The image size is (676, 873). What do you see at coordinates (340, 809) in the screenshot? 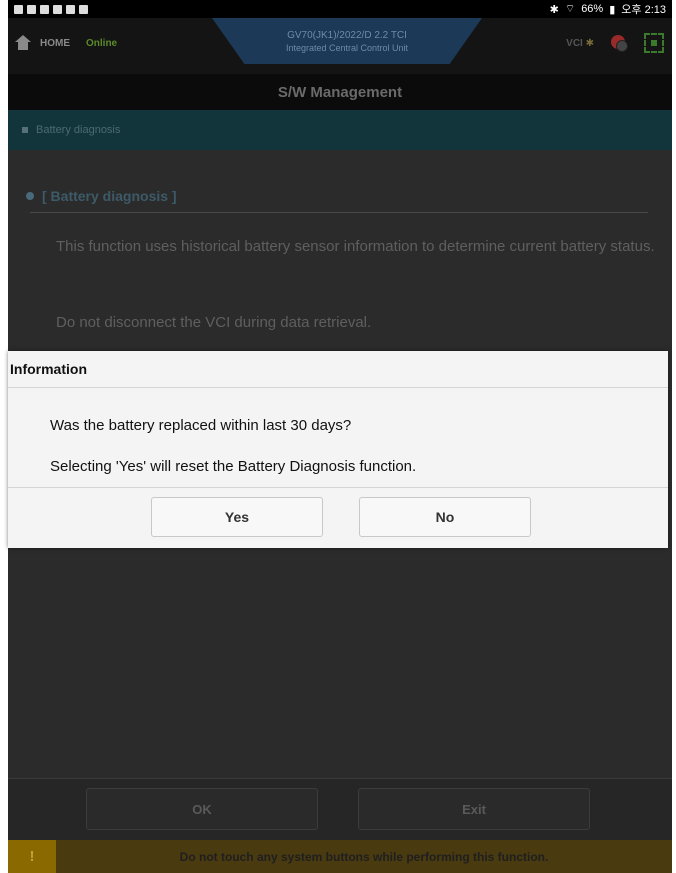
I see `footer-bar: OK Exit` at bounding box center [340, 809].